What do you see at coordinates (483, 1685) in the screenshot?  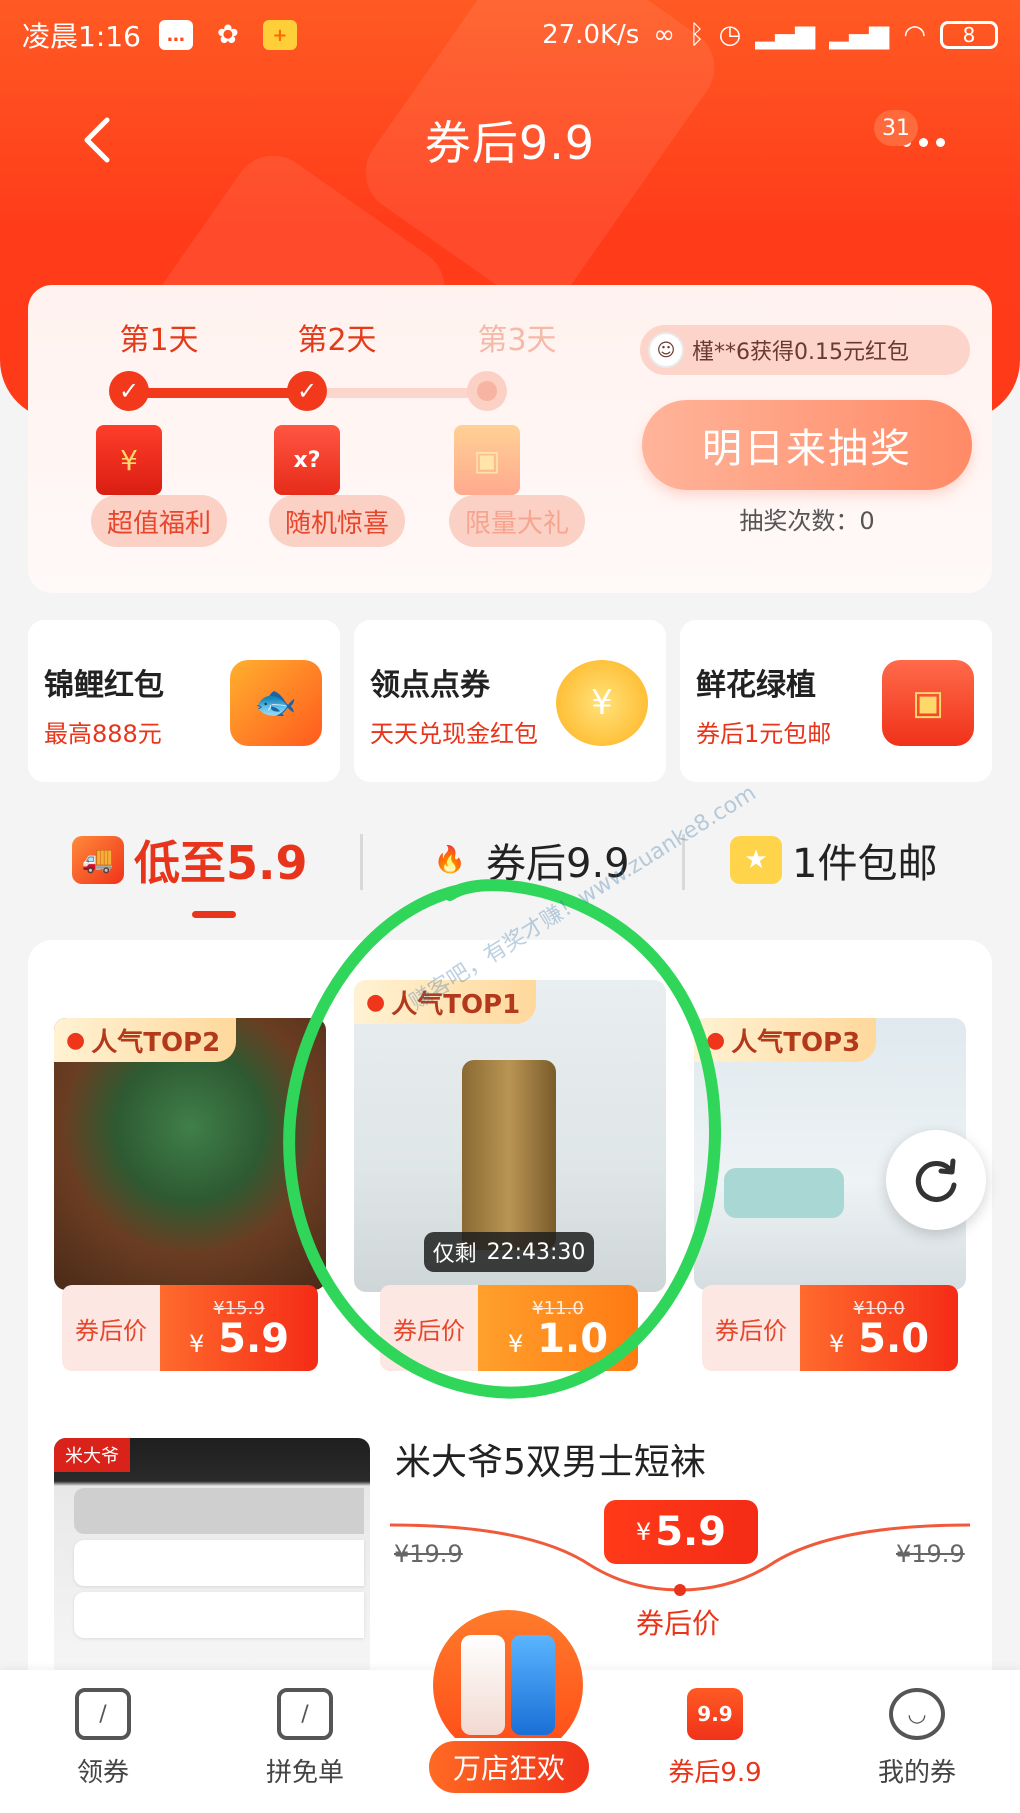 I see `drink-bottle-icon` at bounding box center [483, 1685].